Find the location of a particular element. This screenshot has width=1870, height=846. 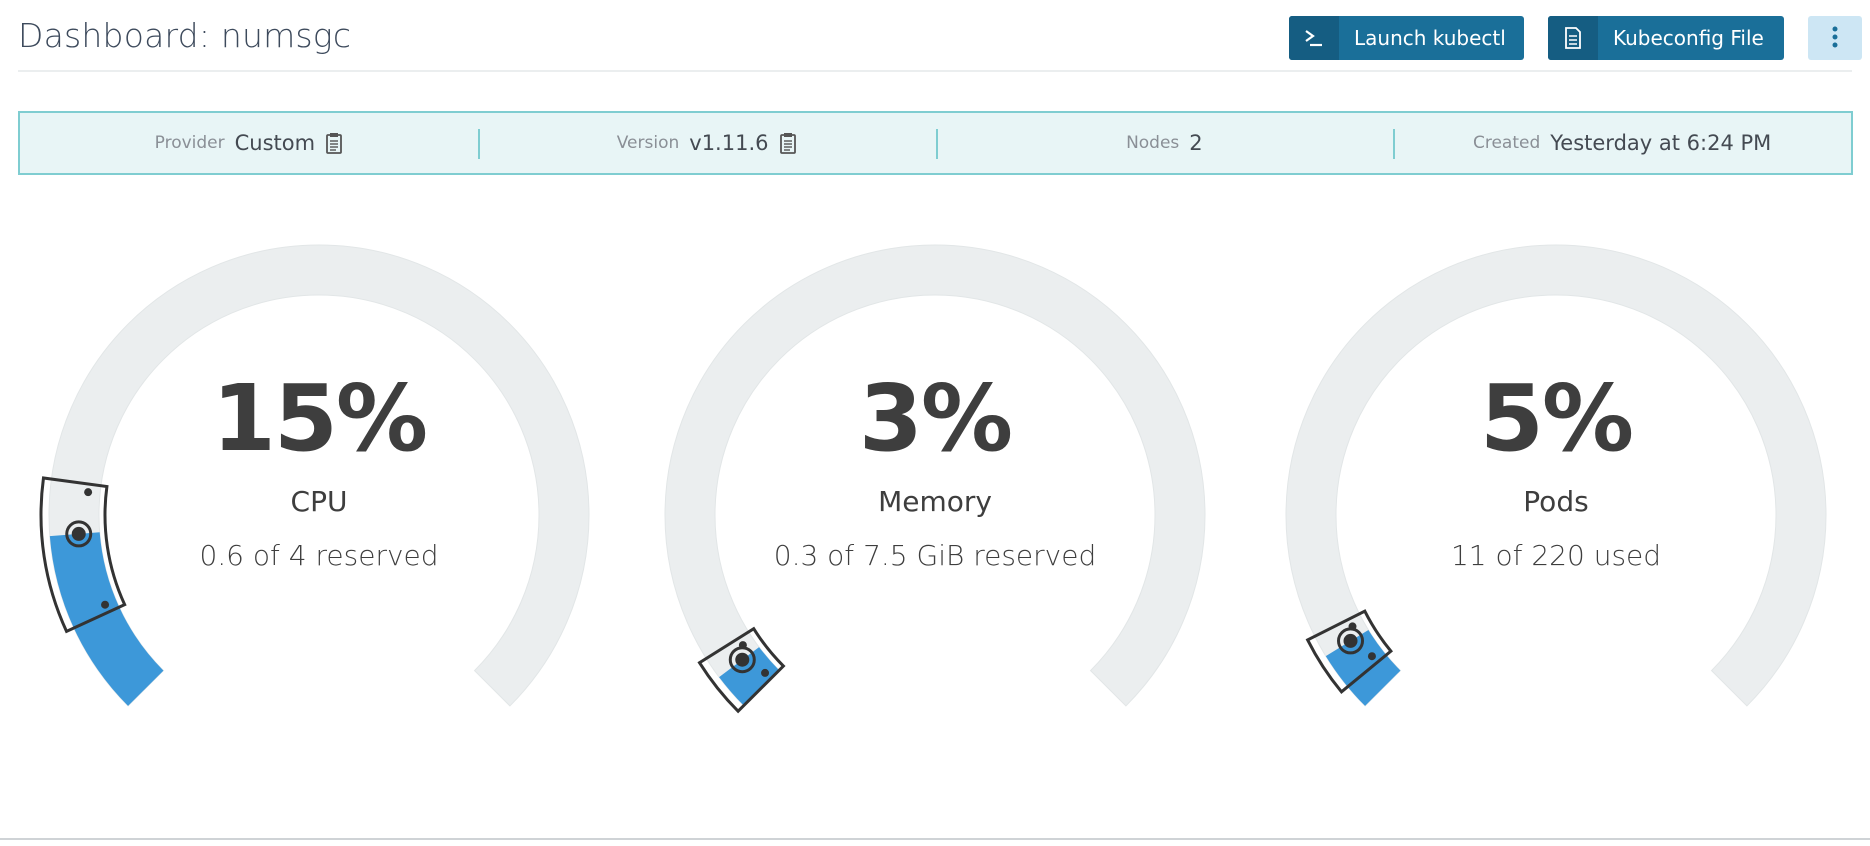

footer-divider is located at coordinates (935, 839).